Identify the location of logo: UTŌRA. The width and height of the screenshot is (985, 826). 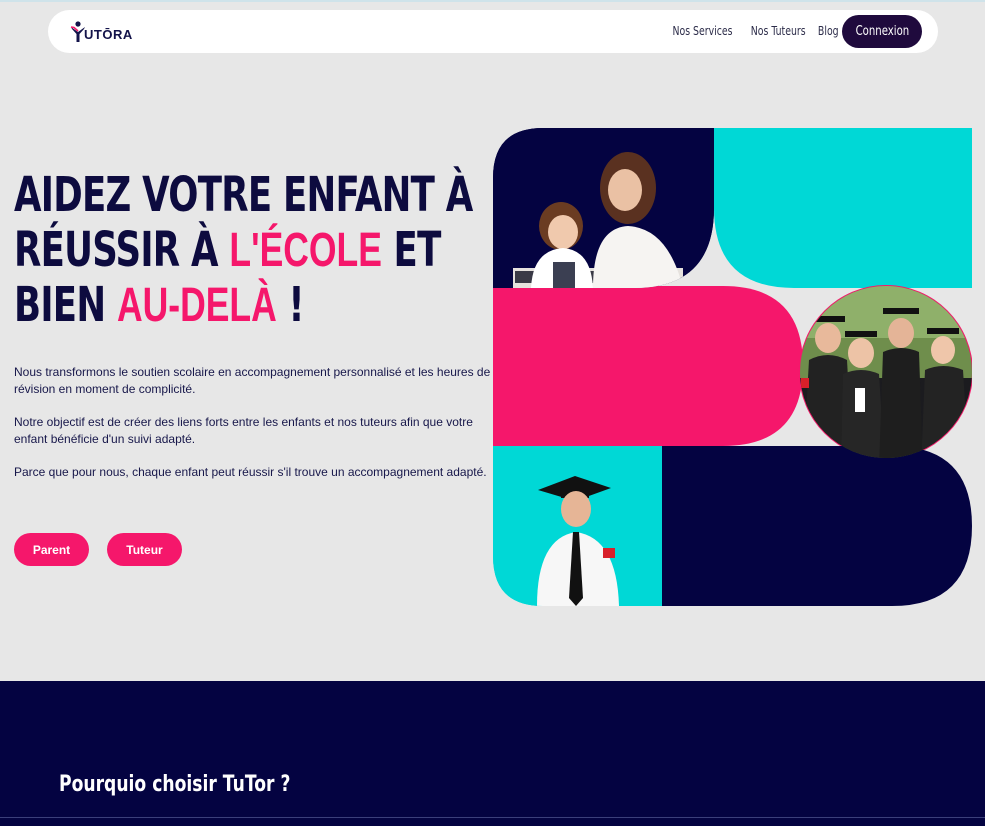
(101, 31).